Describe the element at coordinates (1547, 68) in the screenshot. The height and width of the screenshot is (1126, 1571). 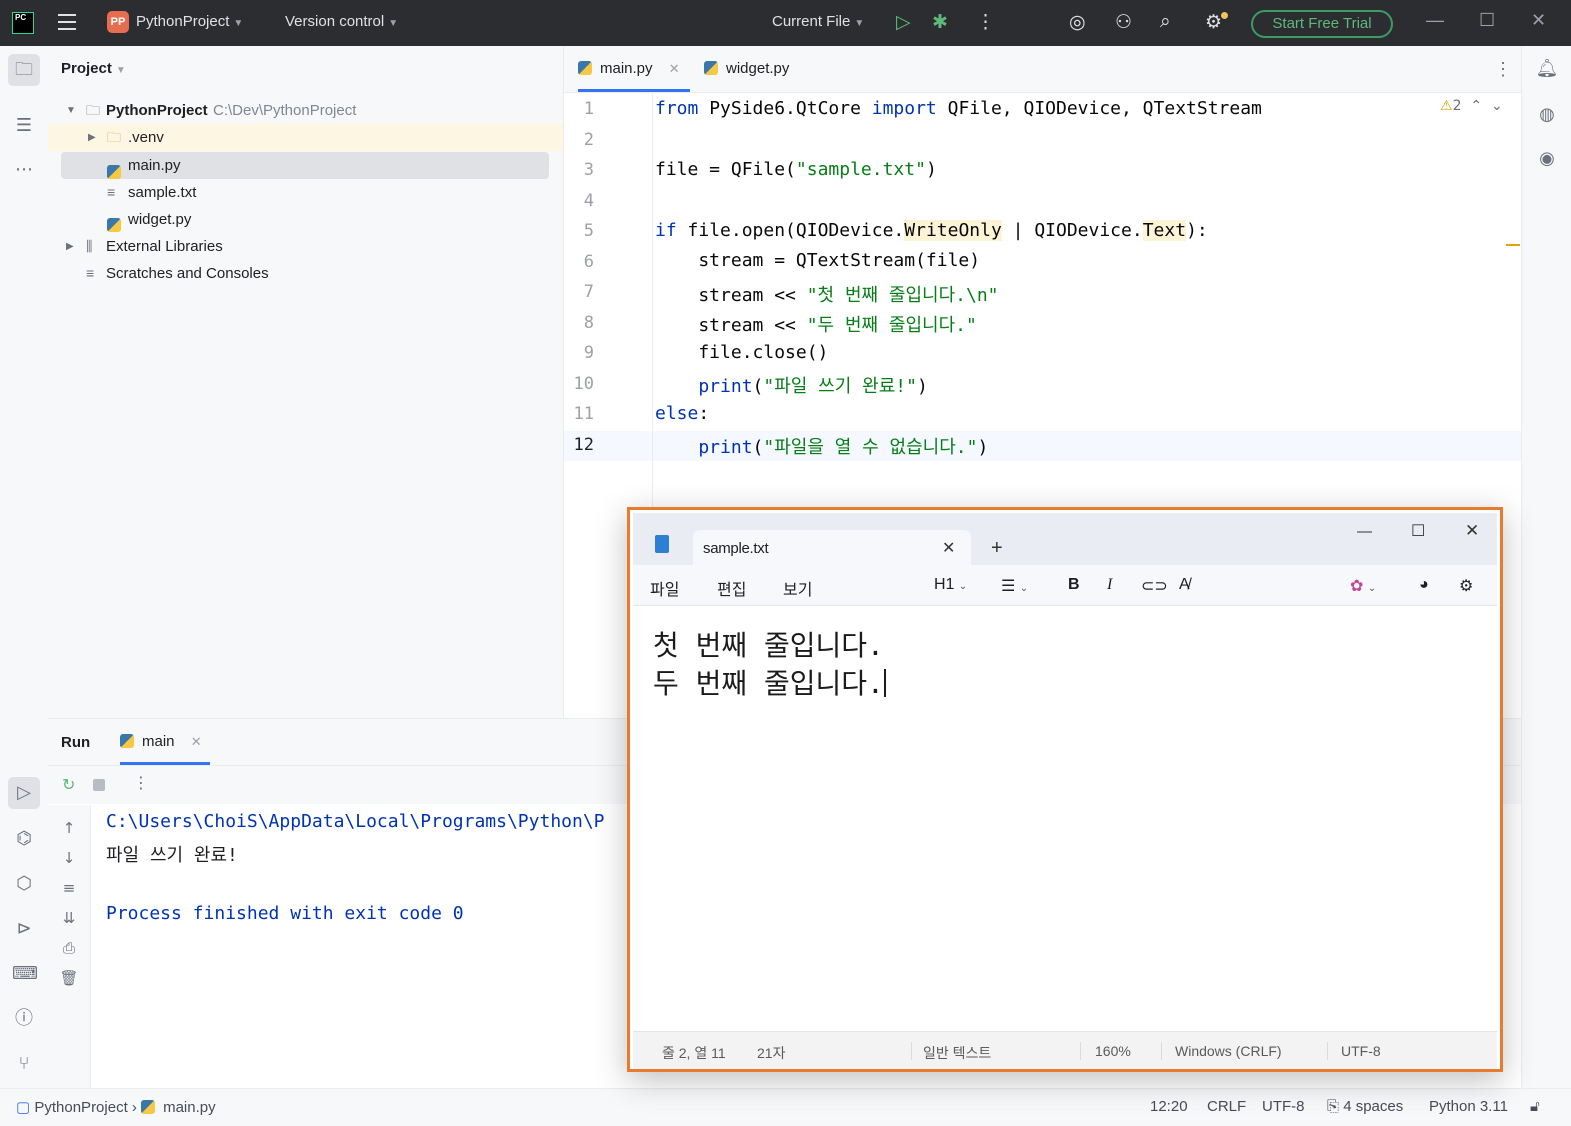
I see `notifications-bell-icon: 🔔︎` at that location.